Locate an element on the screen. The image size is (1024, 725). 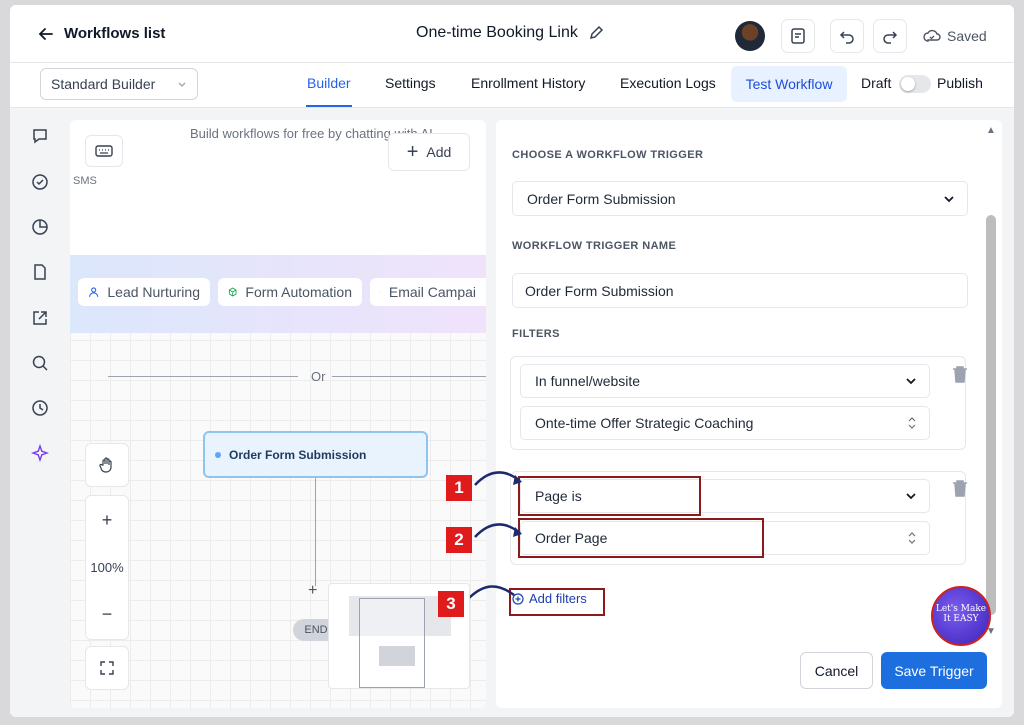
filter1-type-select: In funnel/website is located at coordinates (725, 381).